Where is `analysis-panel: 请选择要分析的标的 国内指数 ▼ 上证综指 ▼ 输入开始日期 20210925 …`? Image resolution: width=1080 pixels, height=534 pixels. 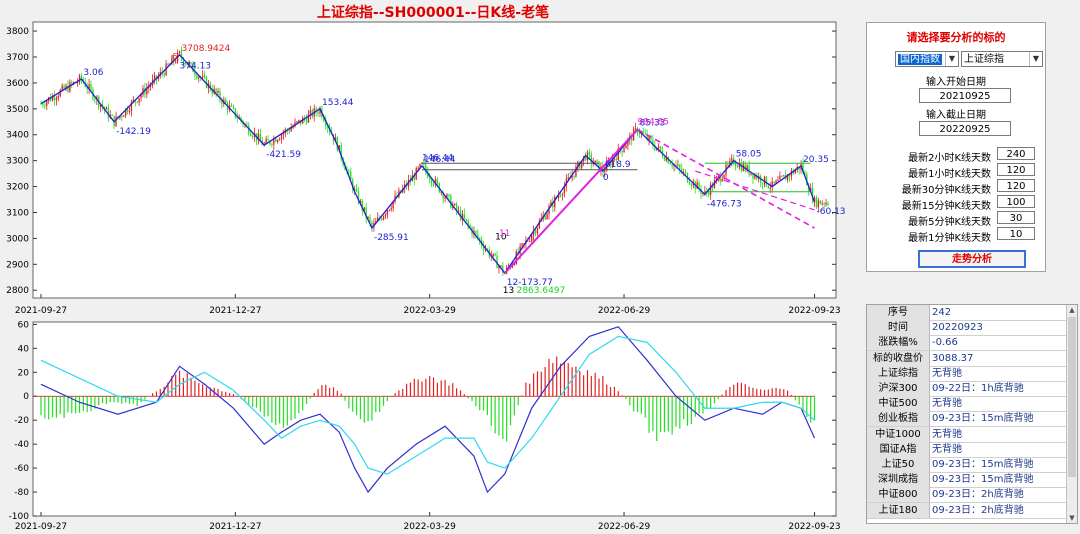 analysis-panel: 请选择要分析的标的 国内指数 ▼ 上证综指 ▼ 输入开始日期 20210925 … is located at coordinates (956, 147).